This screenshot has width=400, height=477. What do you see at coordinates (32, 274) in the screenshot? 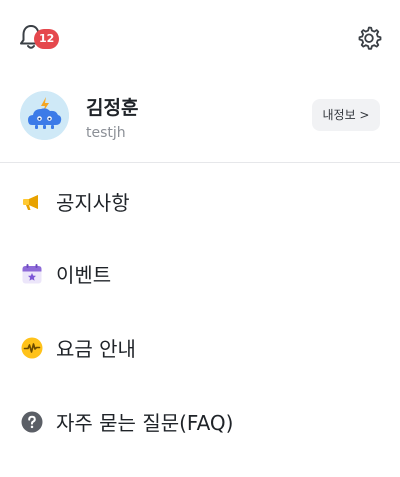
I see `calendar-star-icon` at bounding box center [32, 274].